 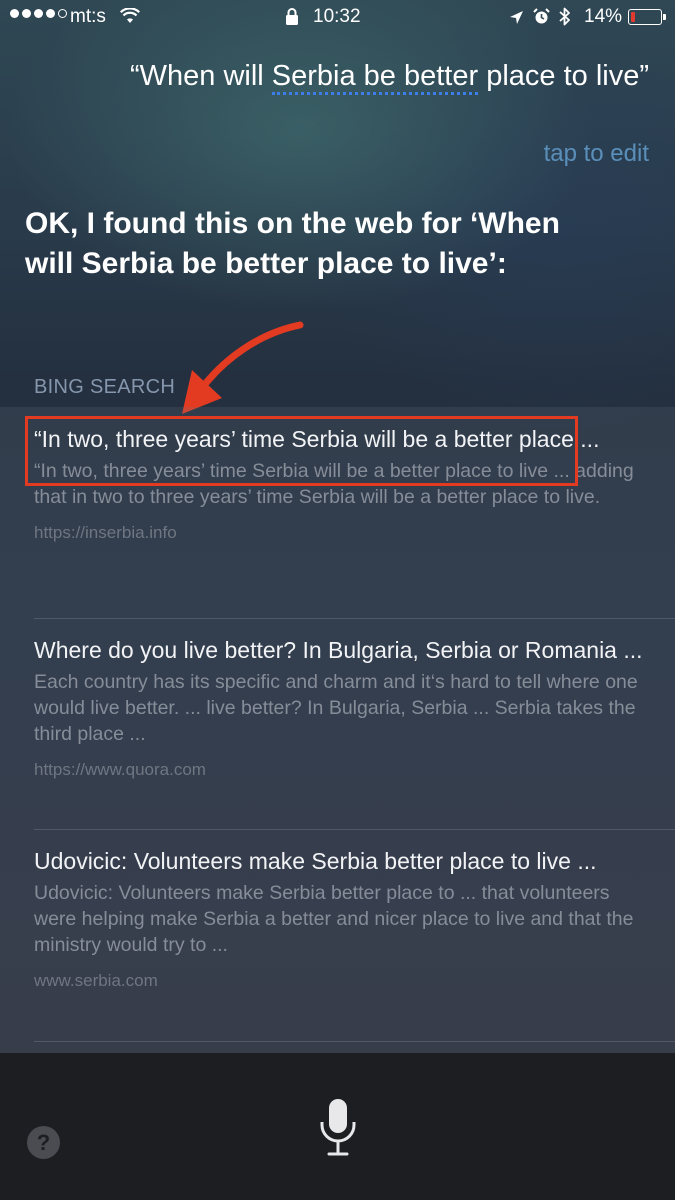 What do you see at coordinates (647, 17) in the screenshot?
I see `battery-icon` at bounding box center [647, 17].